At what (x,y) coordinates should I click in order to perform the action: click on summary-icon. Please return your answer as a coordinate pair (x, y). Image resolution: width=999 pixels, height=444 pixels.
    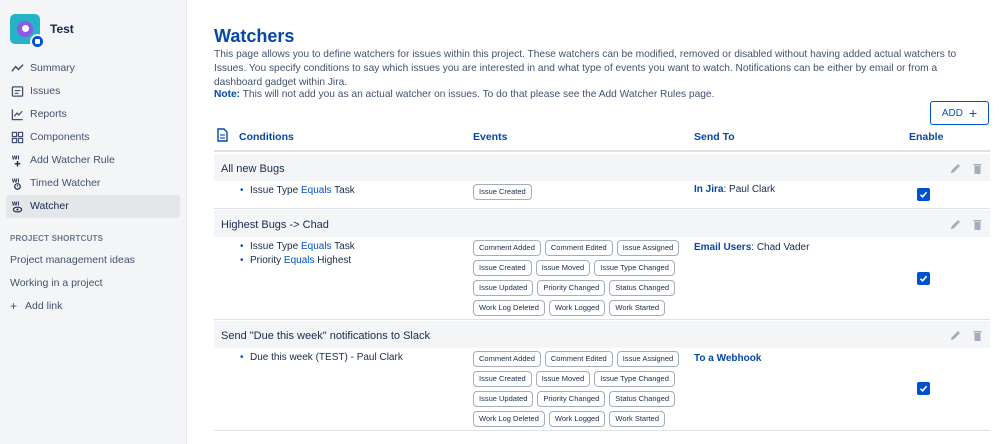
    Looking at the image, I should click on (17, 68).